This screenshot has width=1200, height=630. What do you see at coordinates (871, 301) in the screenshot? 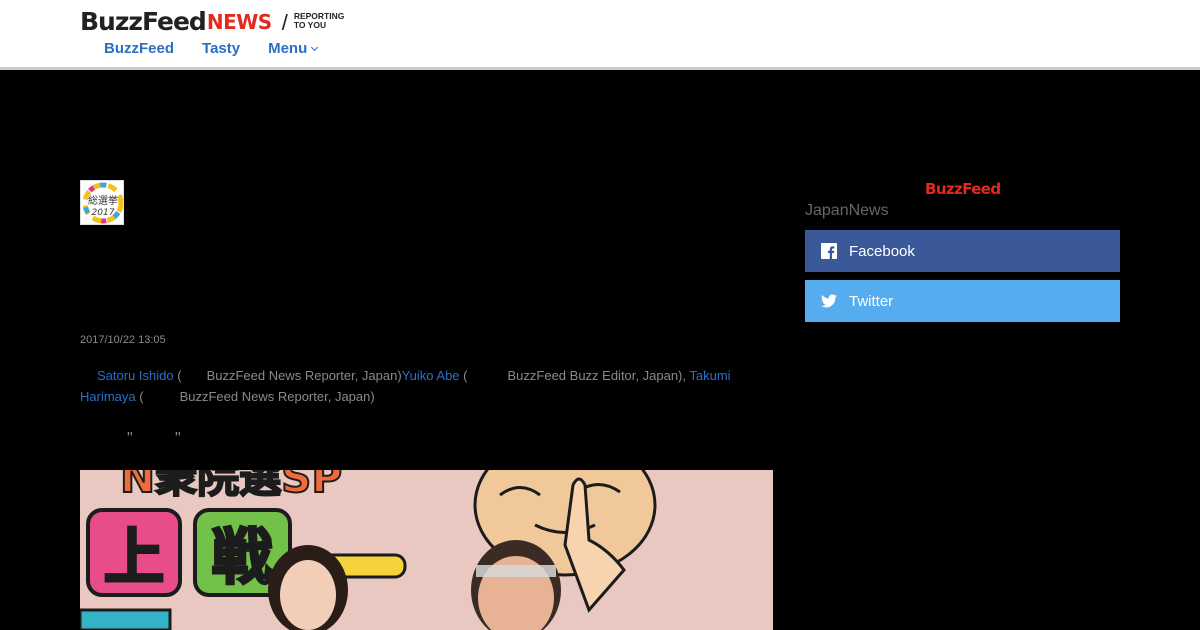
I see `twitter-label: Twitter` at bounding box center [871, 301].